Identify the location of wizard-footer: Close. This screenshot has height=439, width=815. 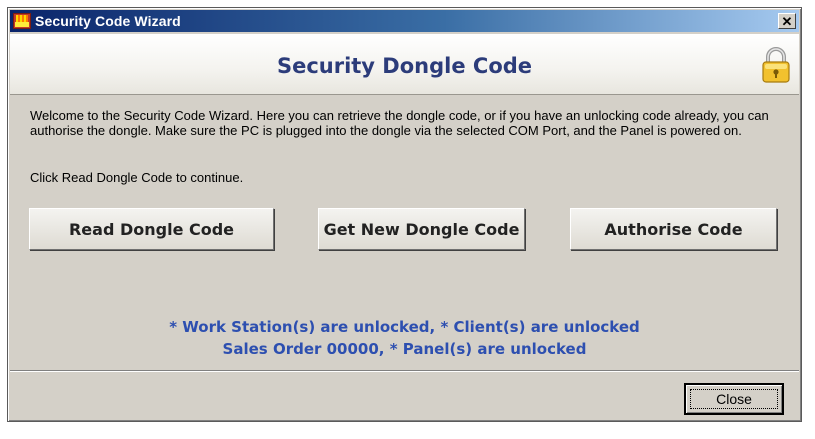
(404, 394).